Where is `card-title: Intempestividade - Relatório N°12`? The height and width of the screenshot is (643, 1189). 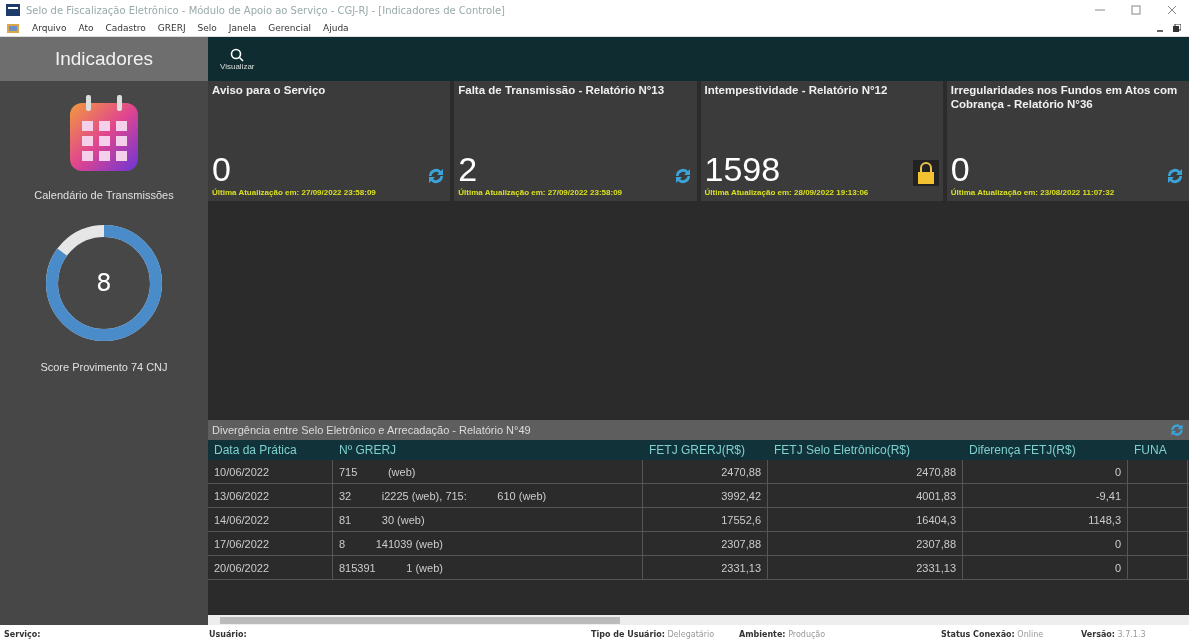 card-title: Intempestividade - Relatório N°12 is located at coordinates (796, 91).